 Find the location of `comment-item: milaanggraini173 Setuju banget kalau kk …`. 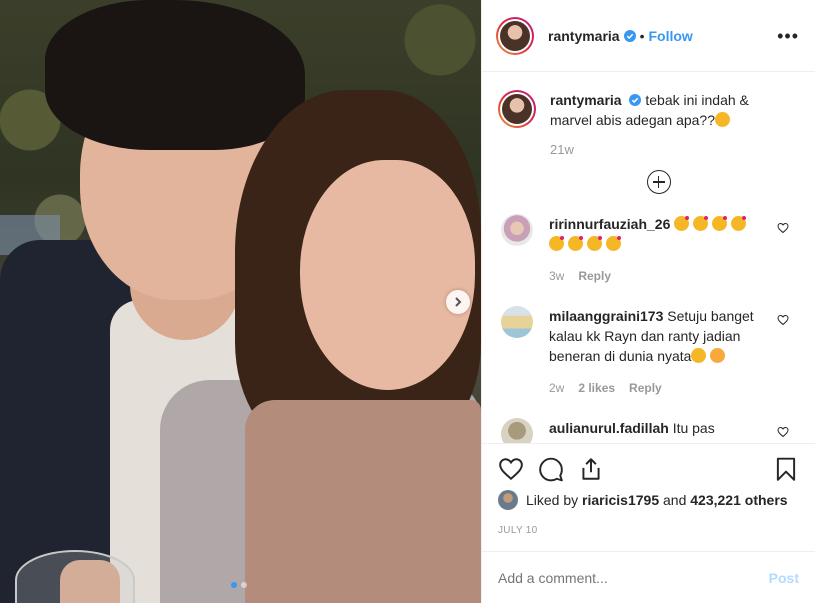

comment-item: milaanggraini173 Setuju banget kalau kk … is located at coordinates (648, 352).